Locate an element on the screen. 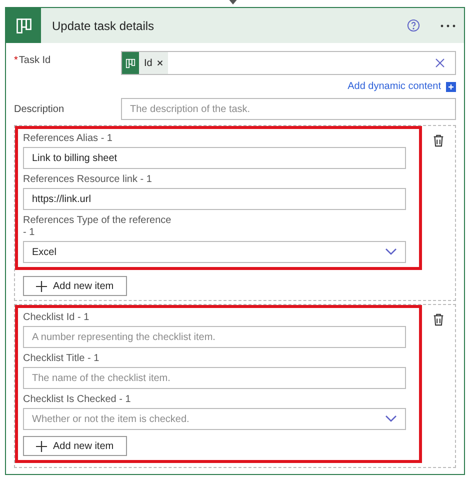 The height and width of the screenshot is (494, 474). input-field: Link to billing sheet is located at coordinates (214, 158).